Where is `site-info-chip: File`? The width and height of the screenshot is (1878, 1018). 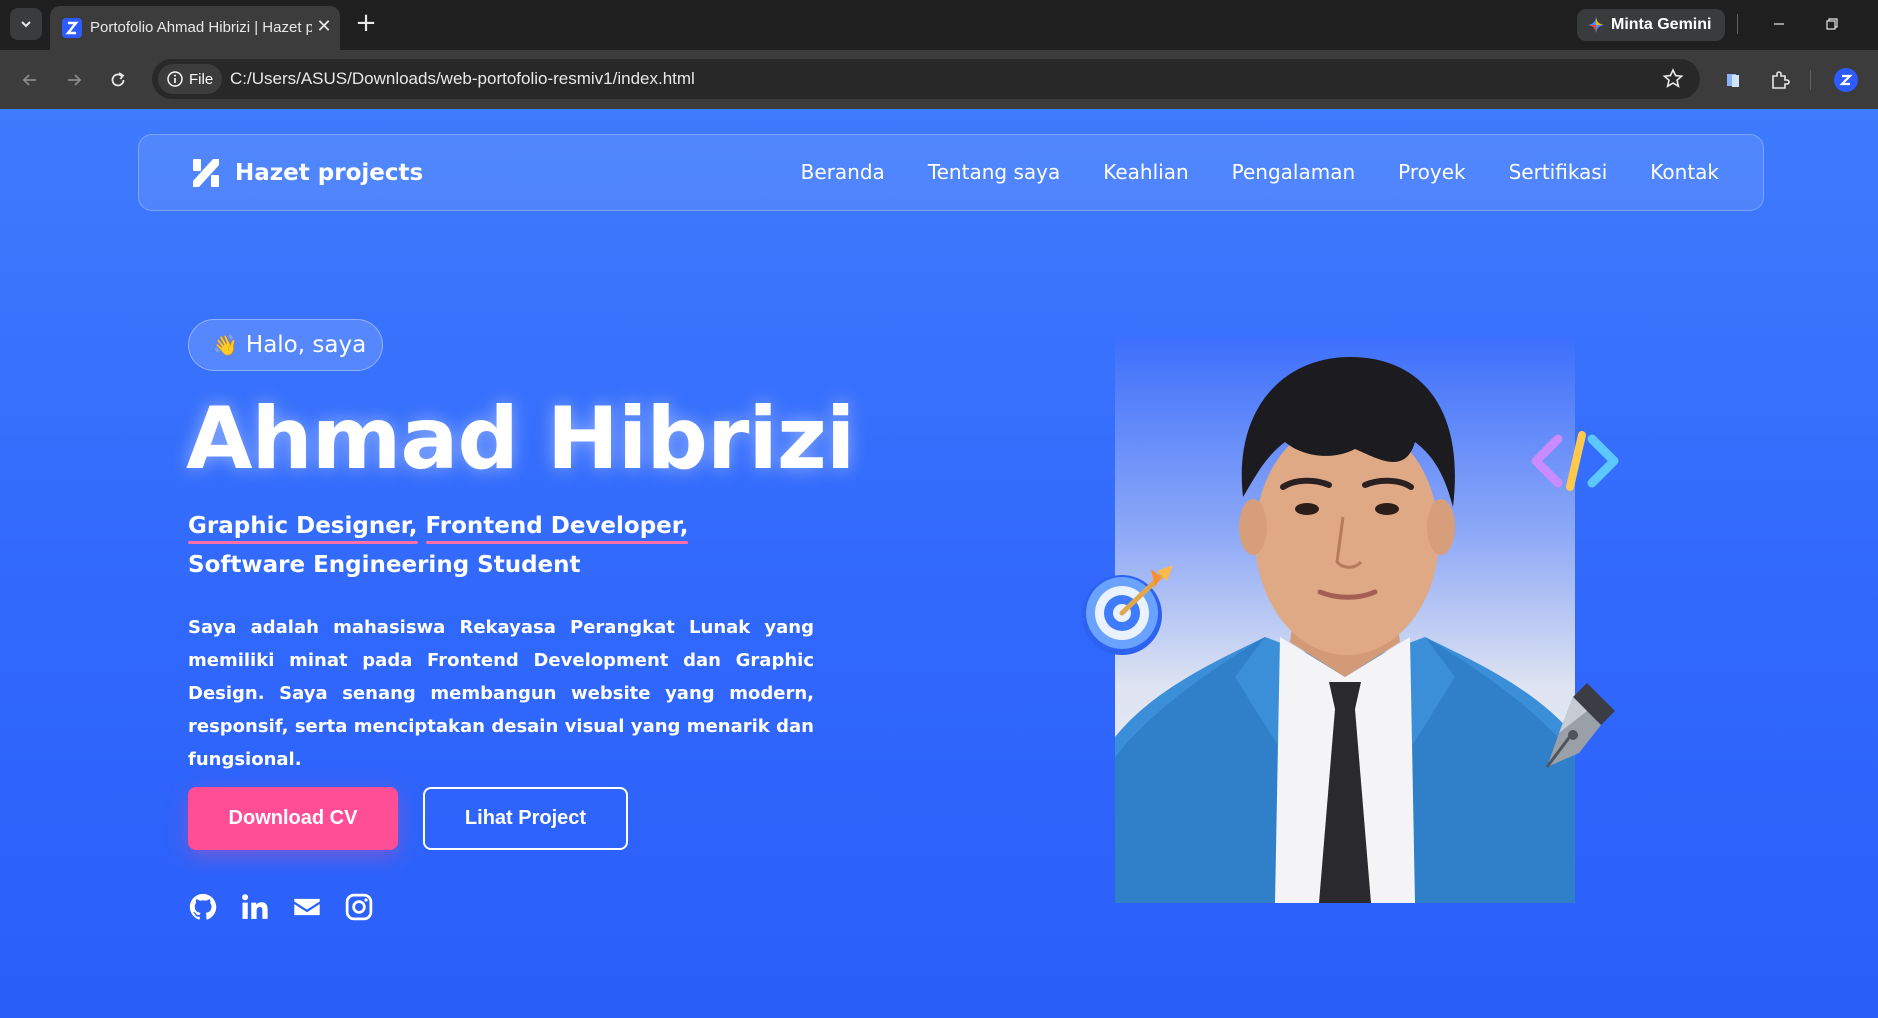 site-info-chip: File is located at coordinates (190, 79).